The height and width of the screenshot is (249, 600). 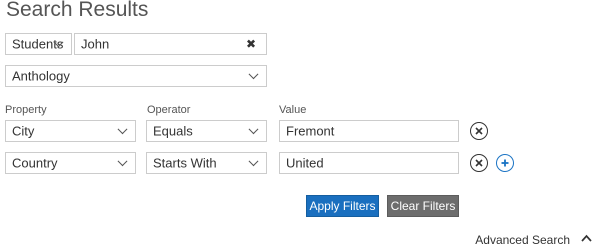 I want to click on apply-filters-button: Apply Filters, so click(x=342, y=206).